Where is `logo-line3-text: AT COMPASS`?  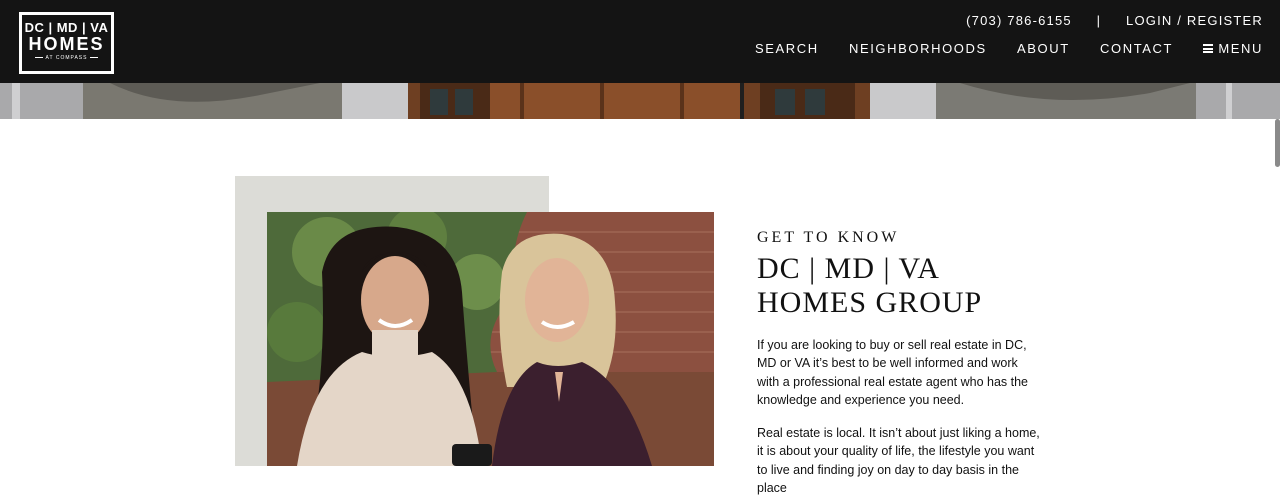 logo-line3-text: AT COMPASS is located at coordinates (66, 58).